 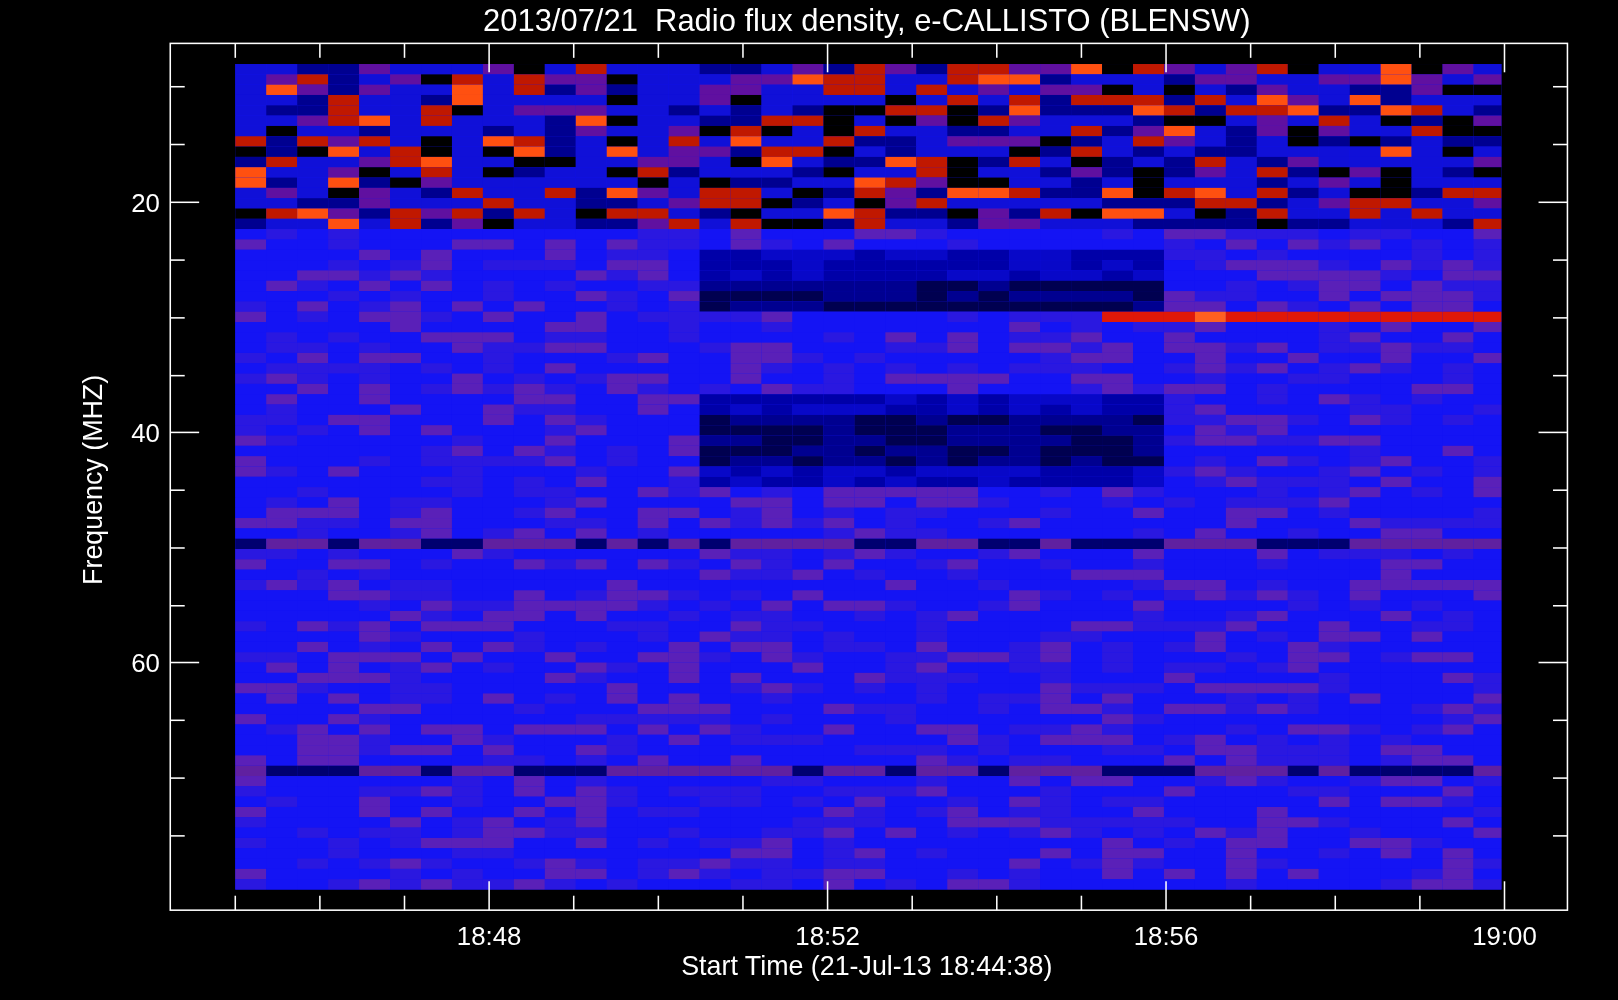 I want to click on x-tick-label: 18:56, so click(x=1166, y=936).